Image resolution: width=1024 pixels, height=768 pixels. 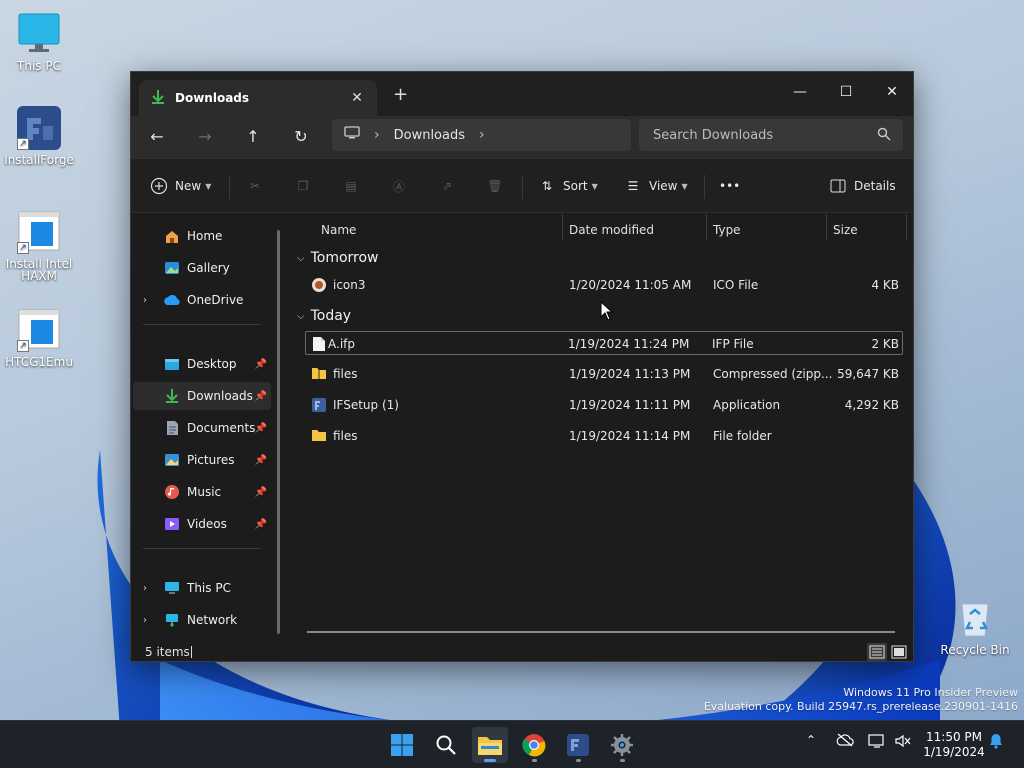 I want to click on notification-bell-icon, so click(x=996, y=742).